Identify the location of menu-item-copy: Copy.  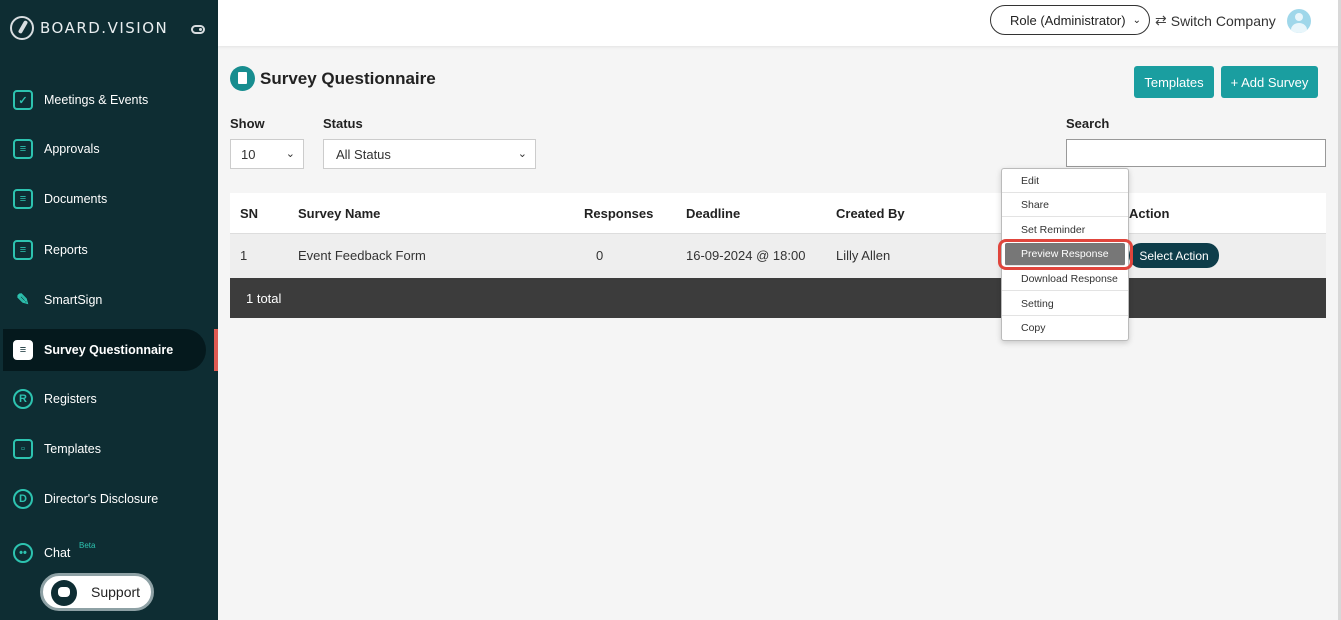
(1065, 328).